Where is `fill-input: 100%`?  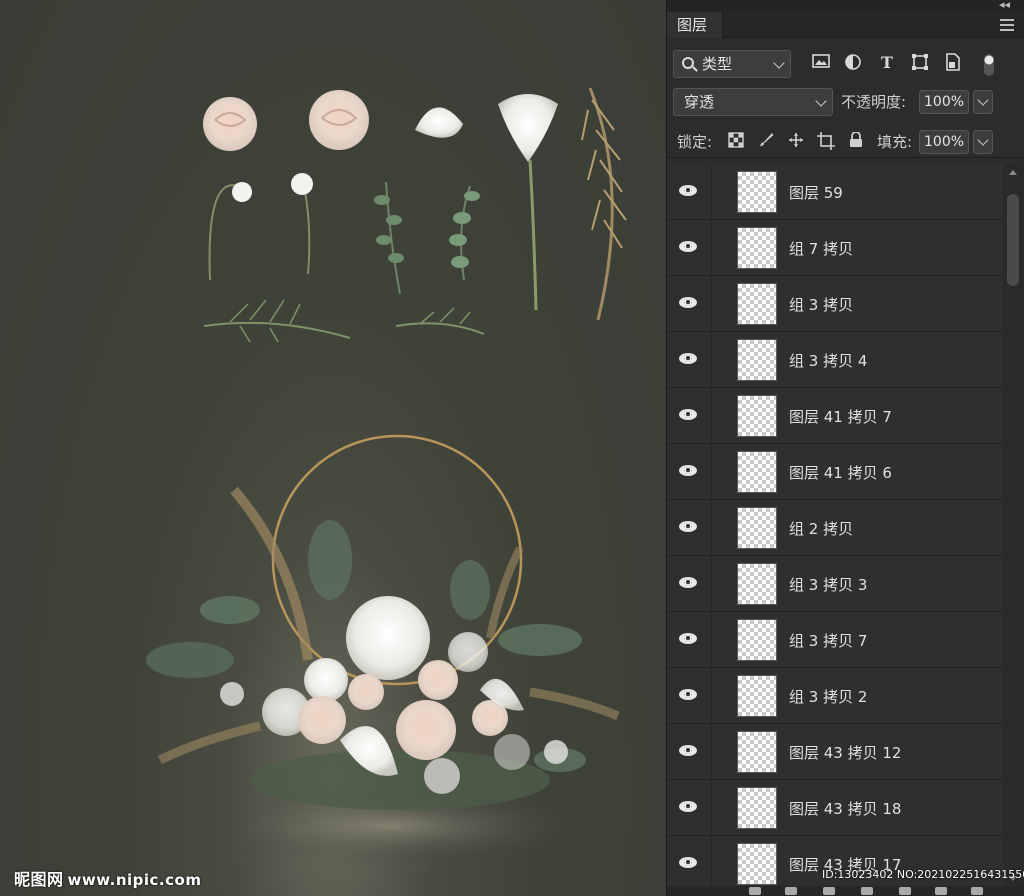 fill-input: 100% is located at coordinates (944, 142).